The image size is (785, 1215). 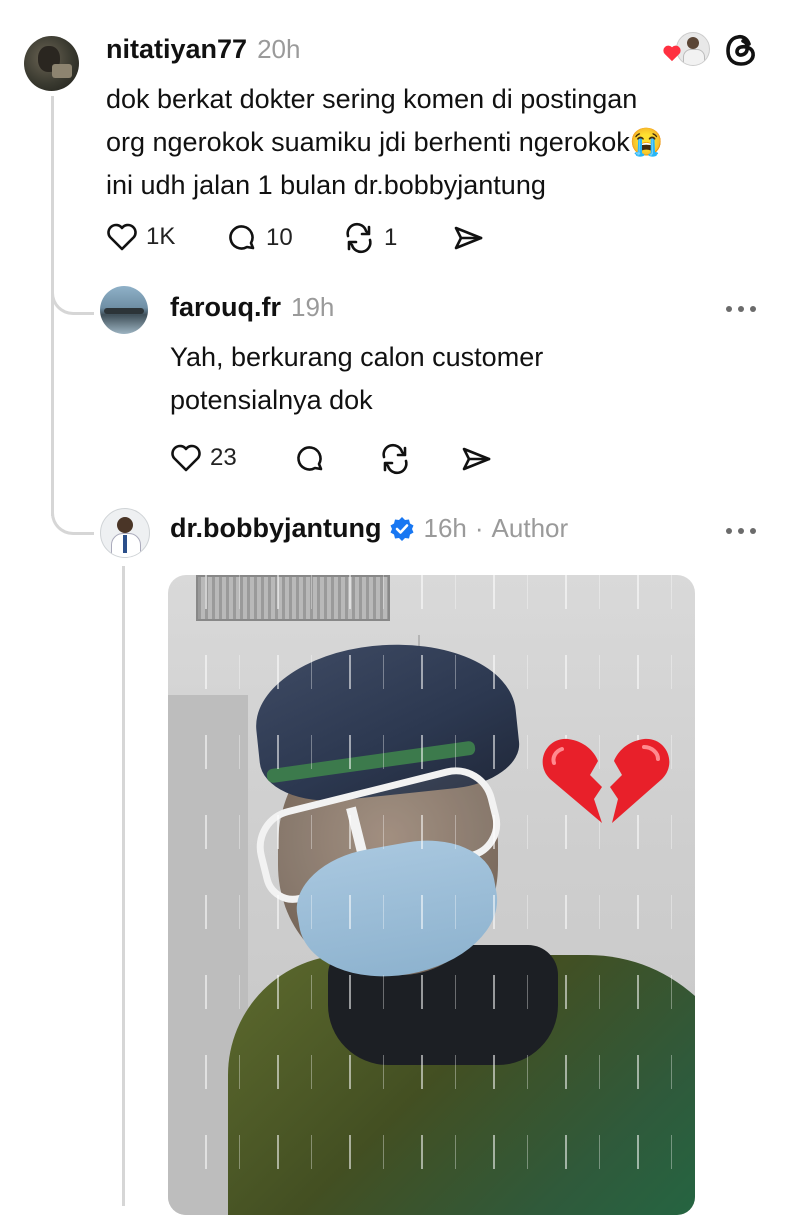 What do you see at coordinates (313, 307) in the screenshot?
I see `timestamp: 19h` at bounding box center [313, 307].